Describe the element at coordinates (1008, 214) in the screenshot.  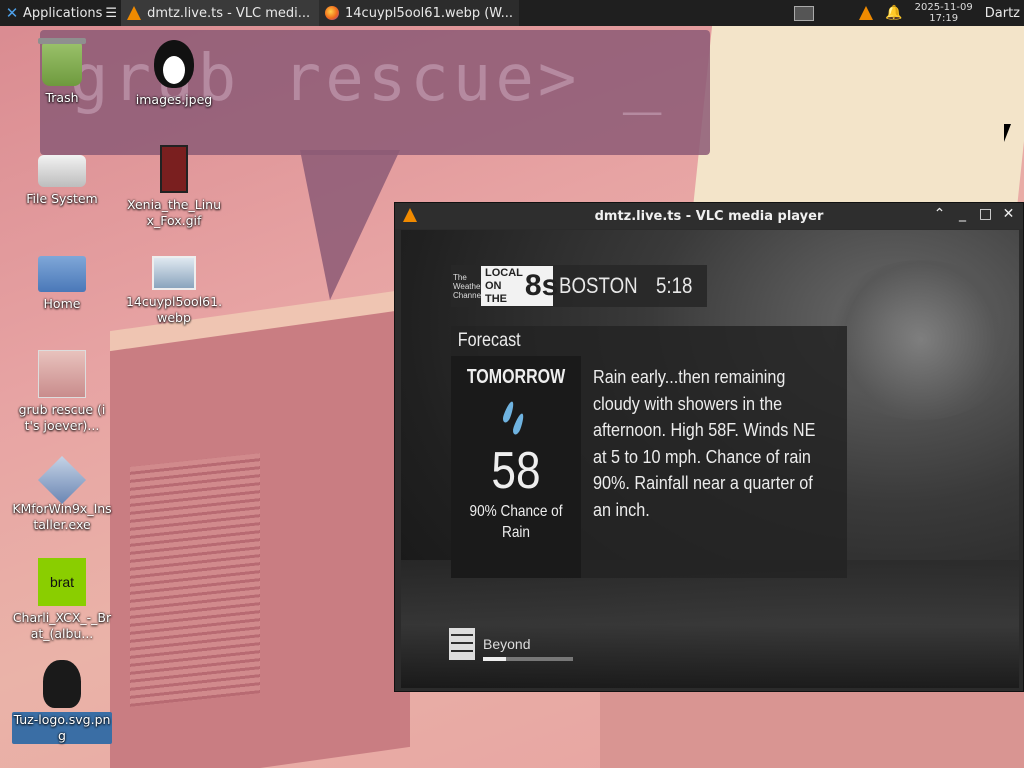
I see `close-button: ✕` at that location.